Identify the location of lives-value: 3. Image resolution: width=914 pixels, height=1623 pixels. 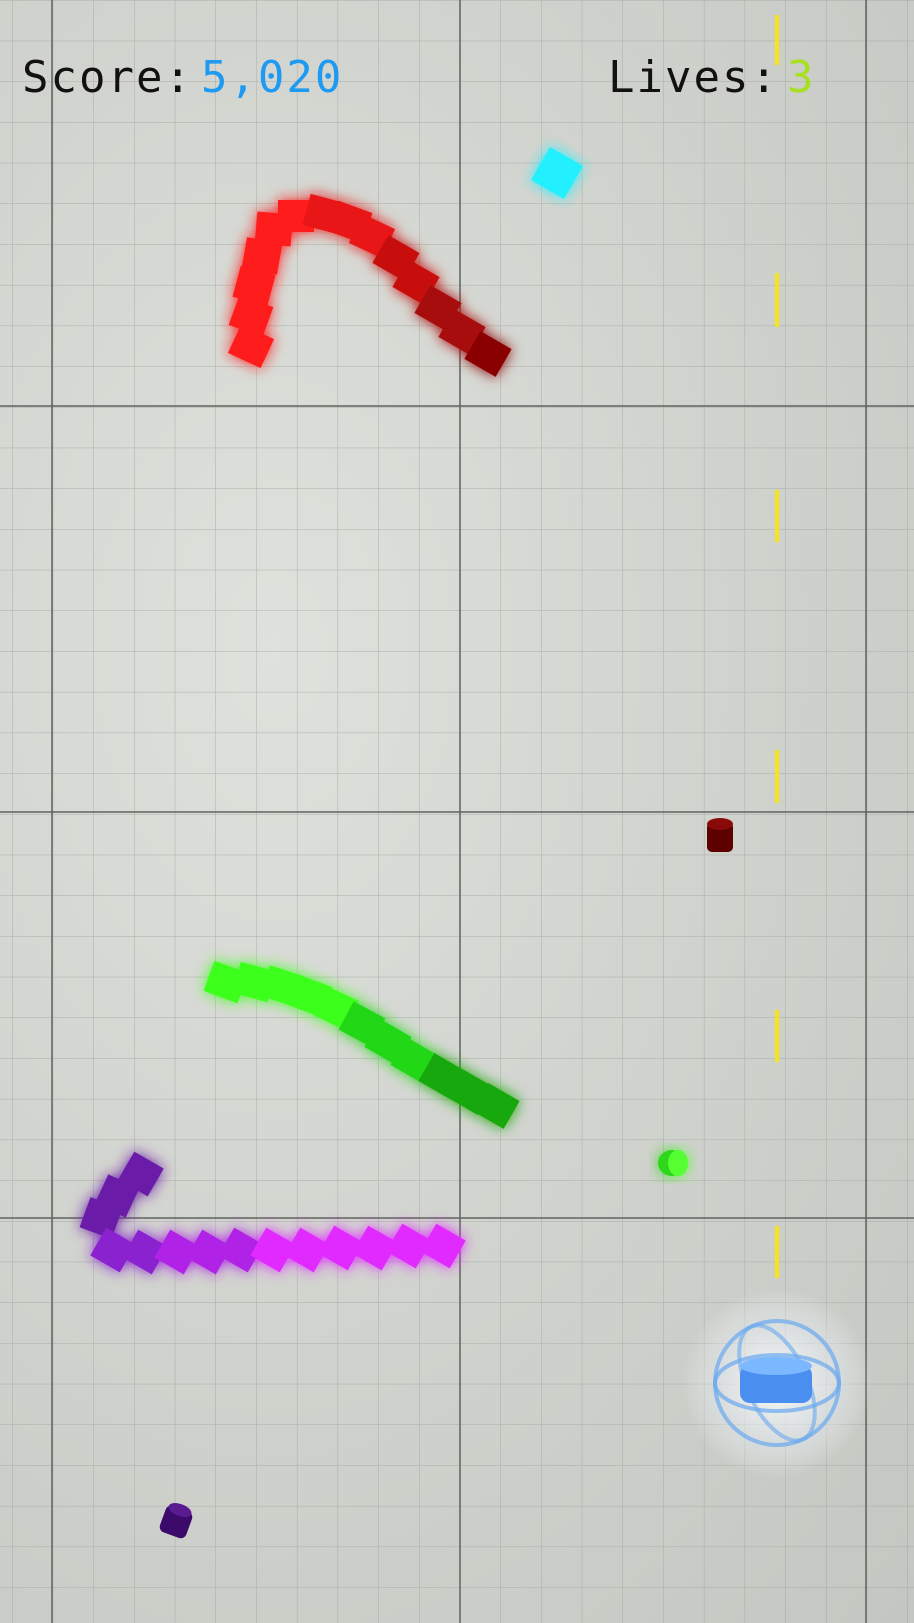
(801, 77).